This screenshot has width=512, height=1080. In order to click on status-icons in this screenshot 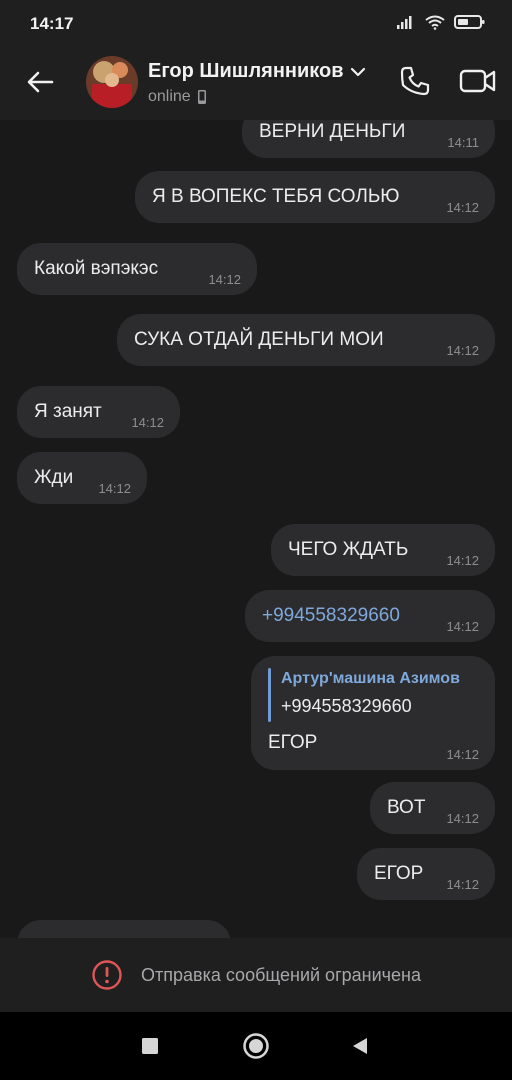, I will do `click(441, 24)`.